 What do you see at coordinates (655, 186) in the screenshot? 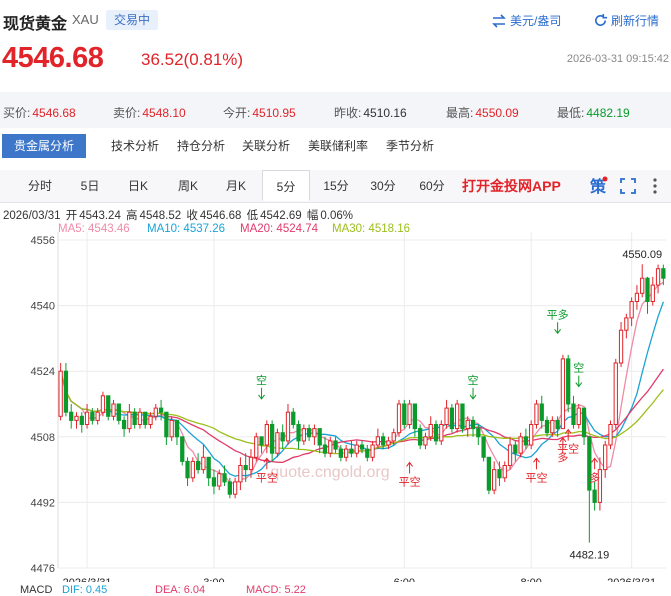
I see `more-icon` at bounding box center [655, 186].